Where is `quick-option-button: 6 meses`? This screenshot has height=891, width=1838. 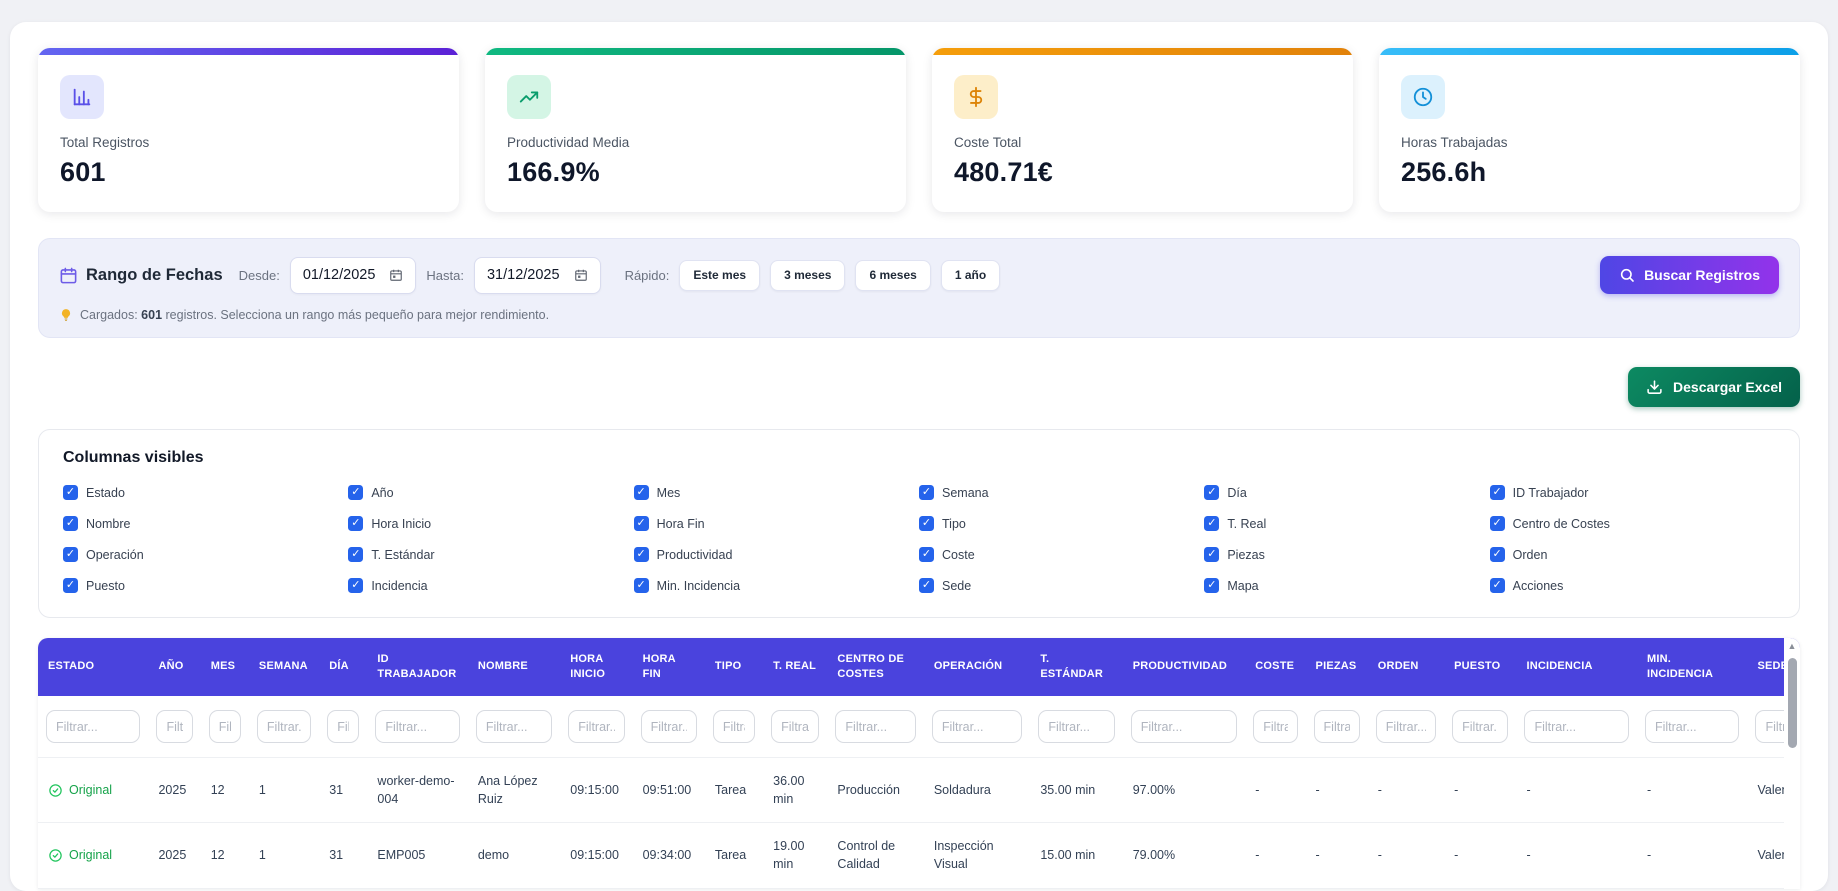 quick-option-button: 6 meses is located at coordinates (893, 275).